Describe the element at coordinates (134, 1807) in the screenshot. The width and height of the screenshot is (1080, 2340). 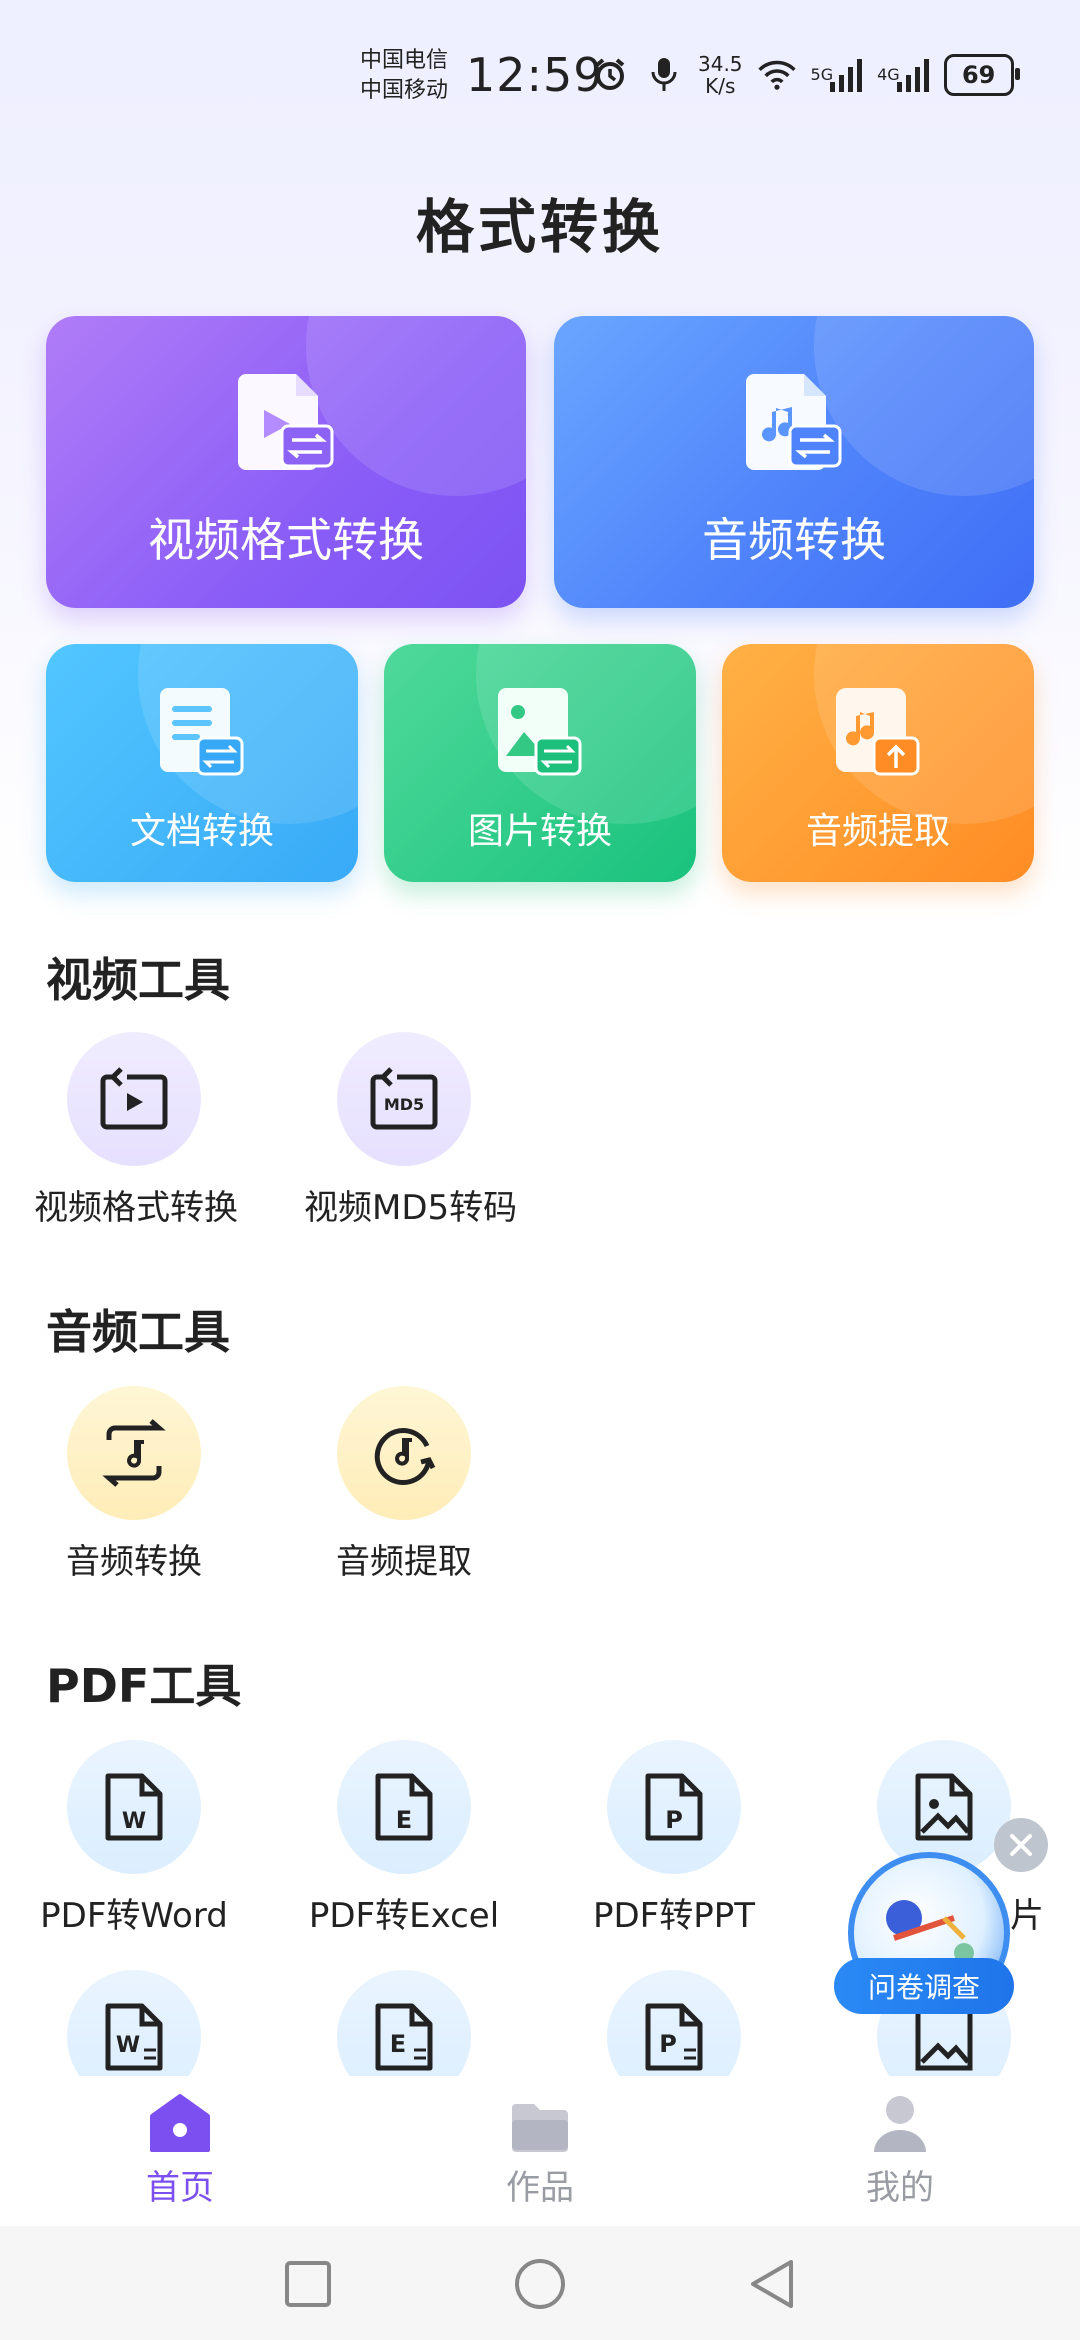
I see `word-file-icon: W` at that location.